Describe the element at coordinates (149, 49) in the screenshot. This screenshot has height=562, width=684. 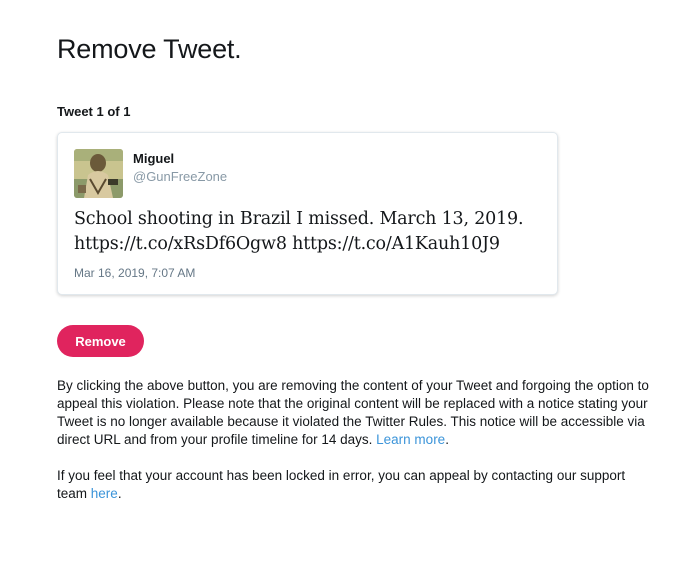
I see `page-title: Remove Tweet.` at that location.